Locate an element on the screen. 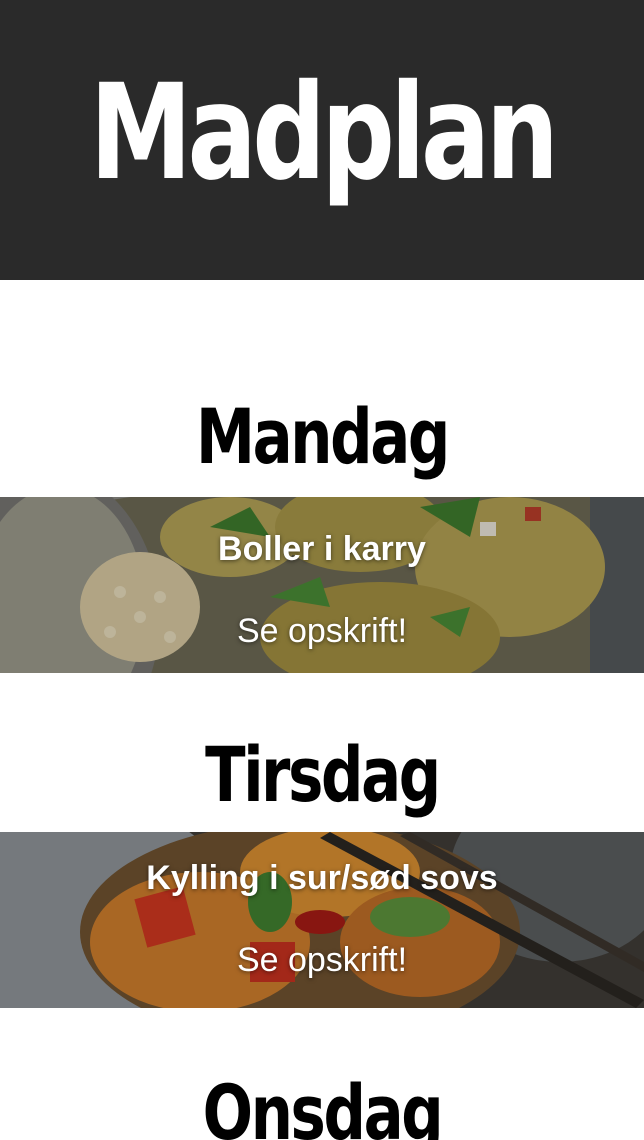 Image resolution: width=644 pixels, height=1140 pixels. page-title: Madplan is located at coordinates (324, 133).